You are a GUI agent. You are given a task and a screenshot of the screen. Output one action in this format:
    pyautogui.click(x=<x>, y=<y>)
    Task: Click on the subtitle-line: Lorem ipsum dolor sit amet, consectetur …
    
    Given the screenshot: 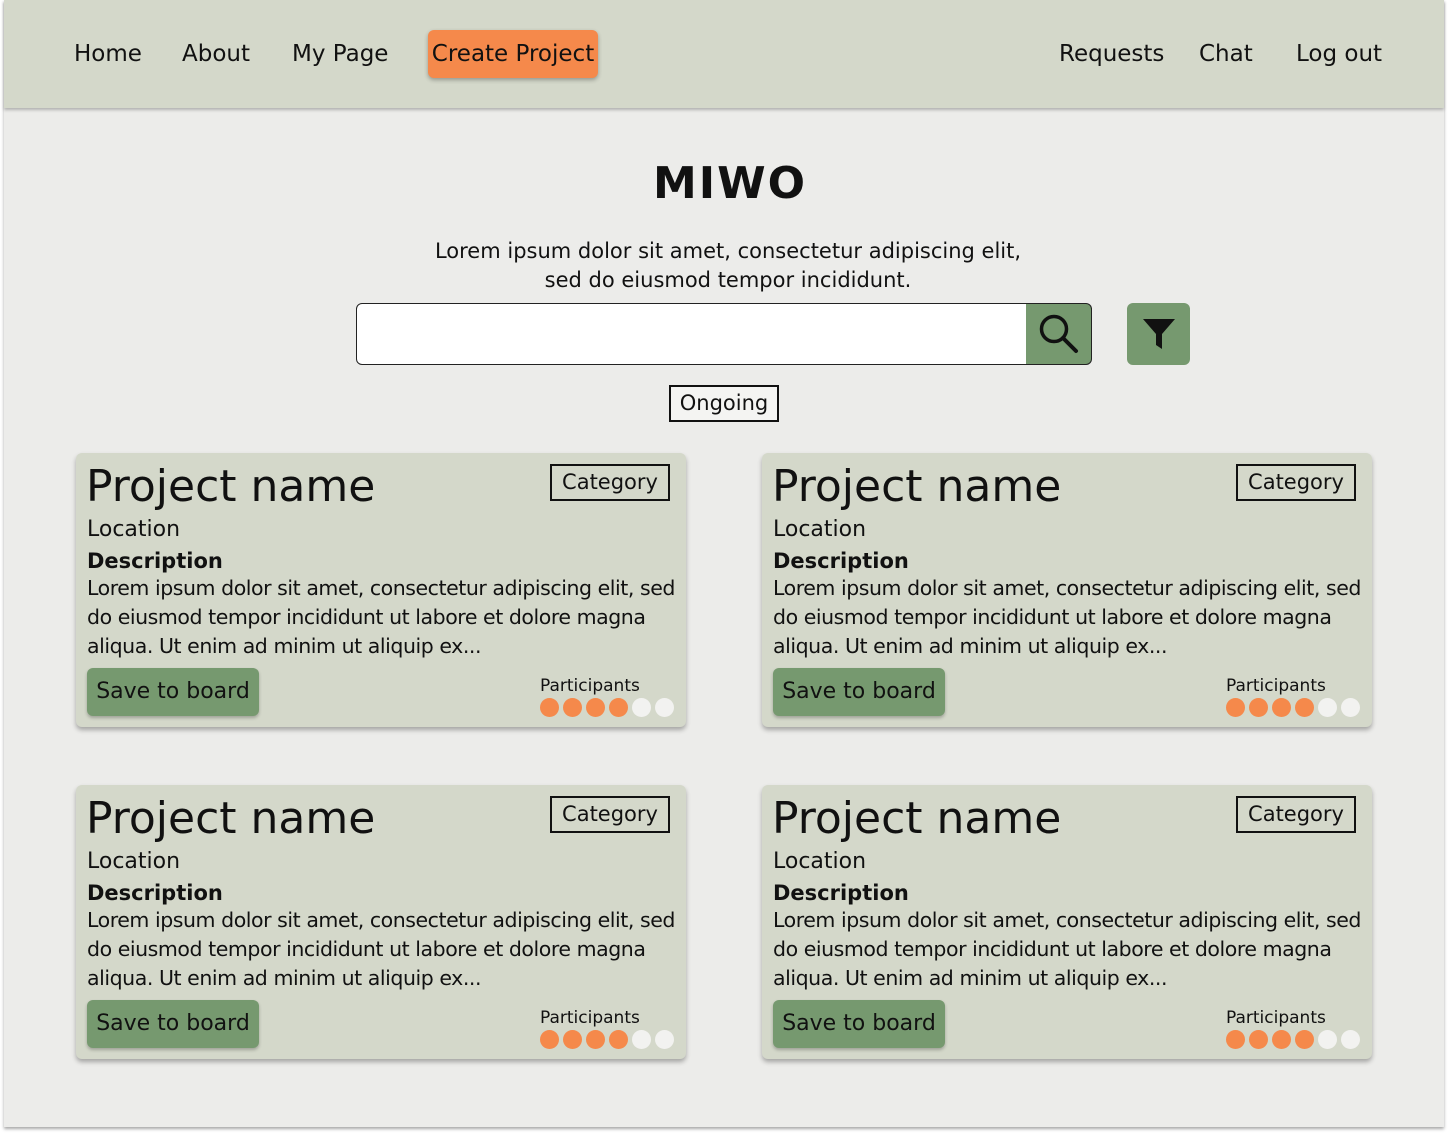 What is the action you would take?
    pyautogui.click(x=728, y=251)
    